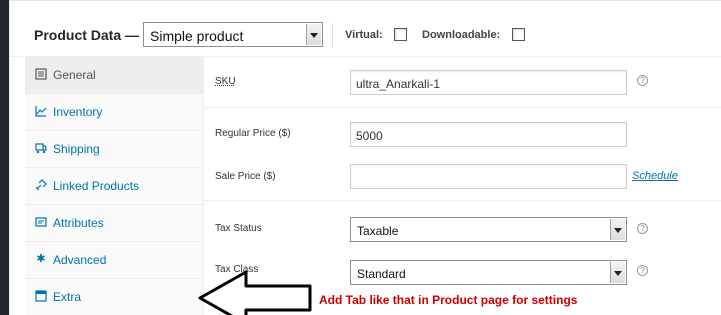 This screenshot has height=315, width=721. I want to click on sale-price-input, so click(488, 176).